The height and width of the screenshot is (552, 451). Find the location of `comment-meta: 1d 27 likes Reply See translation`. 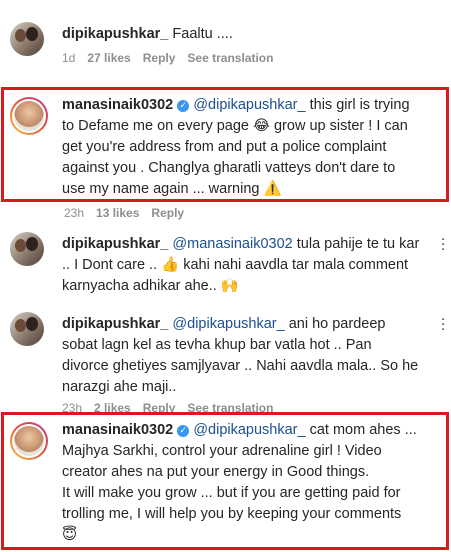

comment-meta: 1d 27 likes Reply See translation is located at coordinates (173, 58).